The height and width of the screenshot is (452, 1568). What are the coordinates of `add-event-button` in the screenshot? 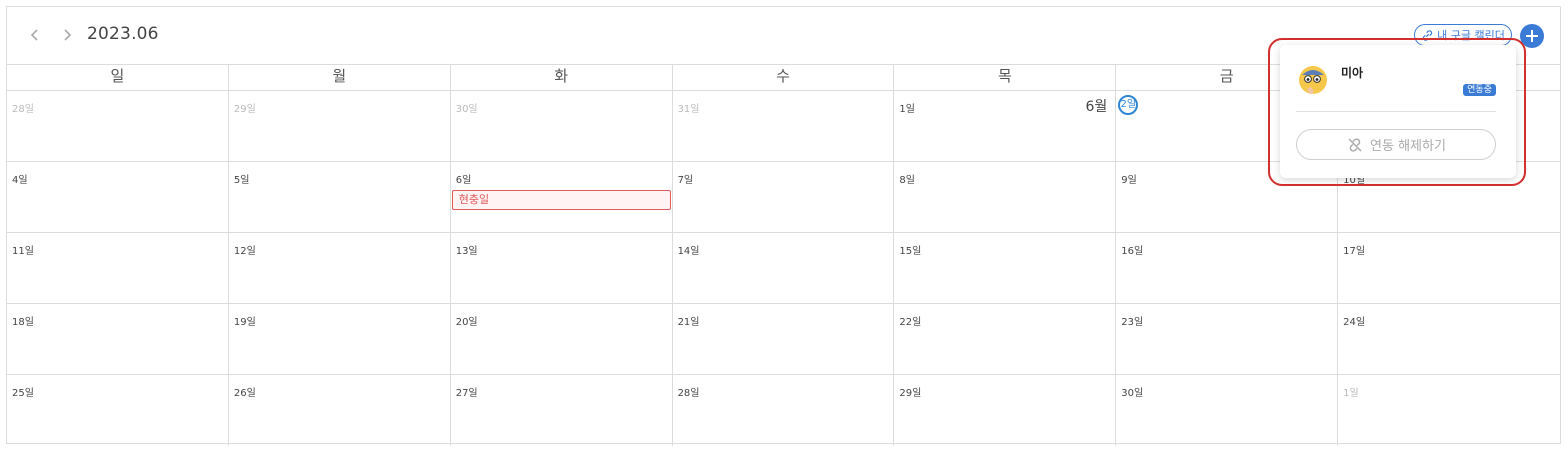 It's located at (1532, 36).